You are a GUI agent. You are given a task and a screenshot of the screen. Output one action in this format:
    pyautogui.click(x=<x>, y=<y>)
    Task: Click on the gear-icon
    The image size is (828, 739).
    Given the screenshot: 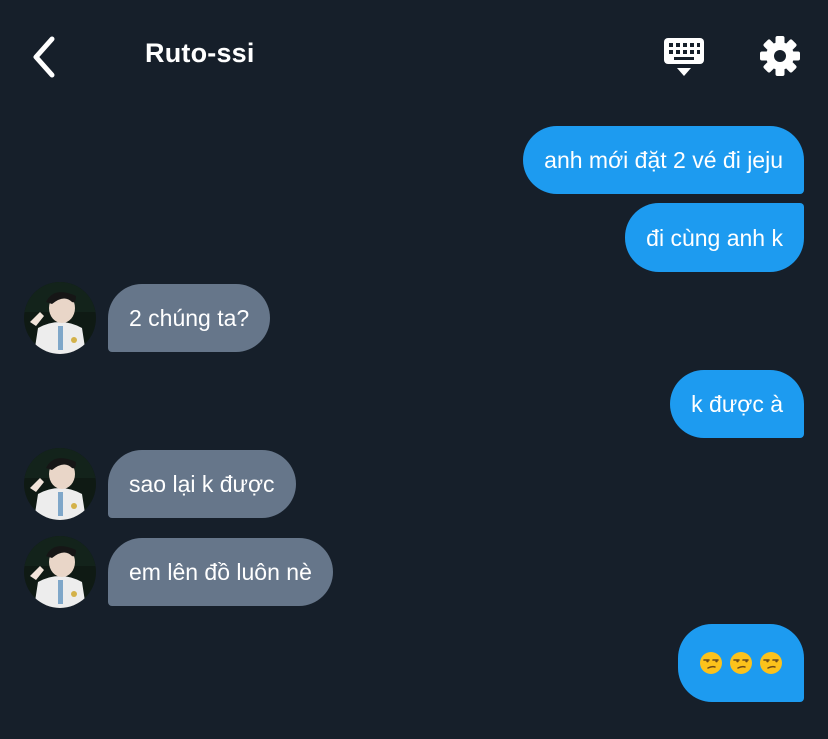 What is the action you would take?
    pyautogui.click(x=780, y=56)
    